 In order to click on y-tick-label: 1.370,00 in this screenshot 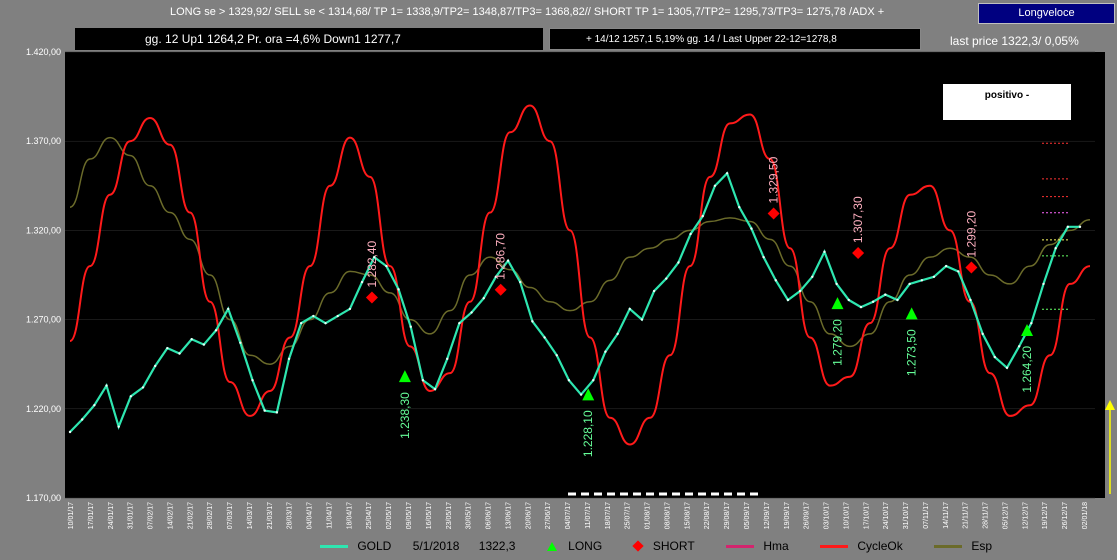, I will do `click(43, 141)`.